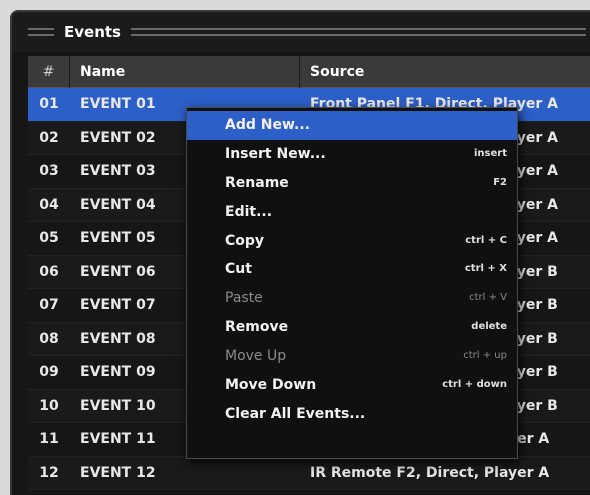 Image resolution: width=590 pixels, height=495 pixels. I want to click on row-number: 04, so click(49, 204).